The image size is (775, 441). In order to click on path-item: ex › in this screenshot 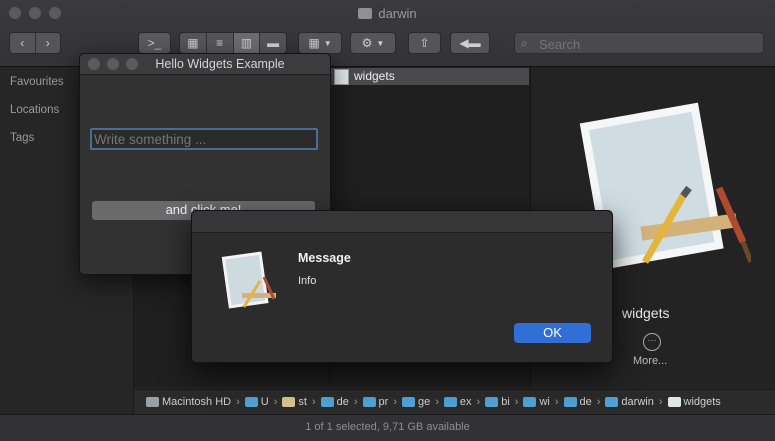, I will do `click(464, 402)`.